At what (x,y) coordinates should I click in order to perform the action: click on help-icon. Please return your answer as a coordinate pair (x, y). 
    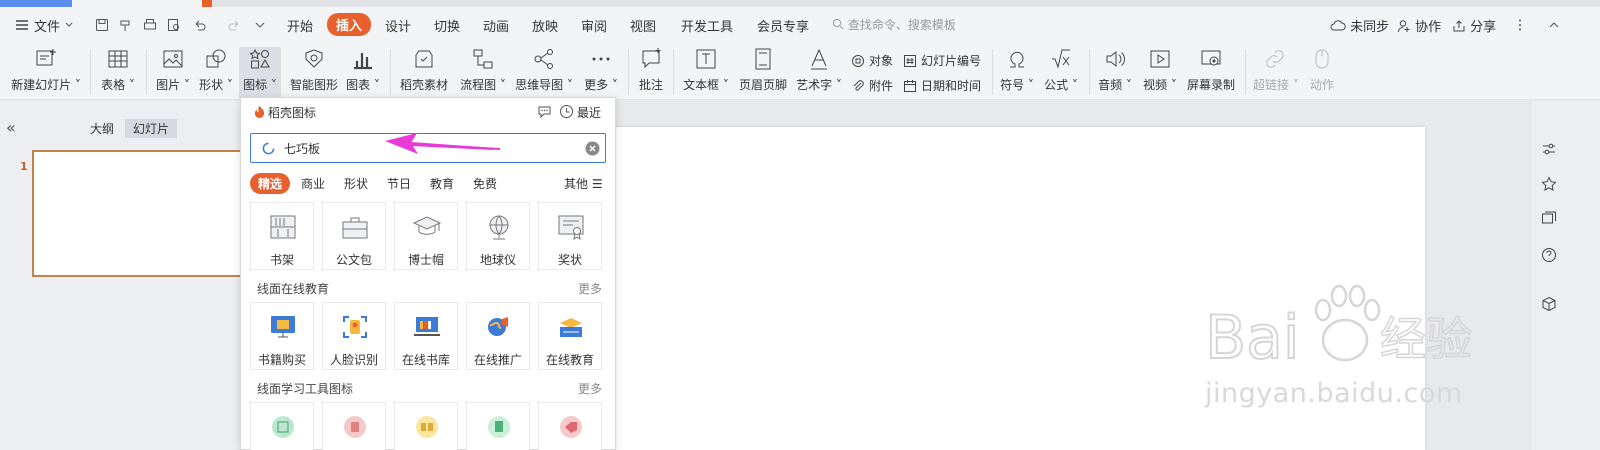
    Looking at the image, I should click on (1549, 255).